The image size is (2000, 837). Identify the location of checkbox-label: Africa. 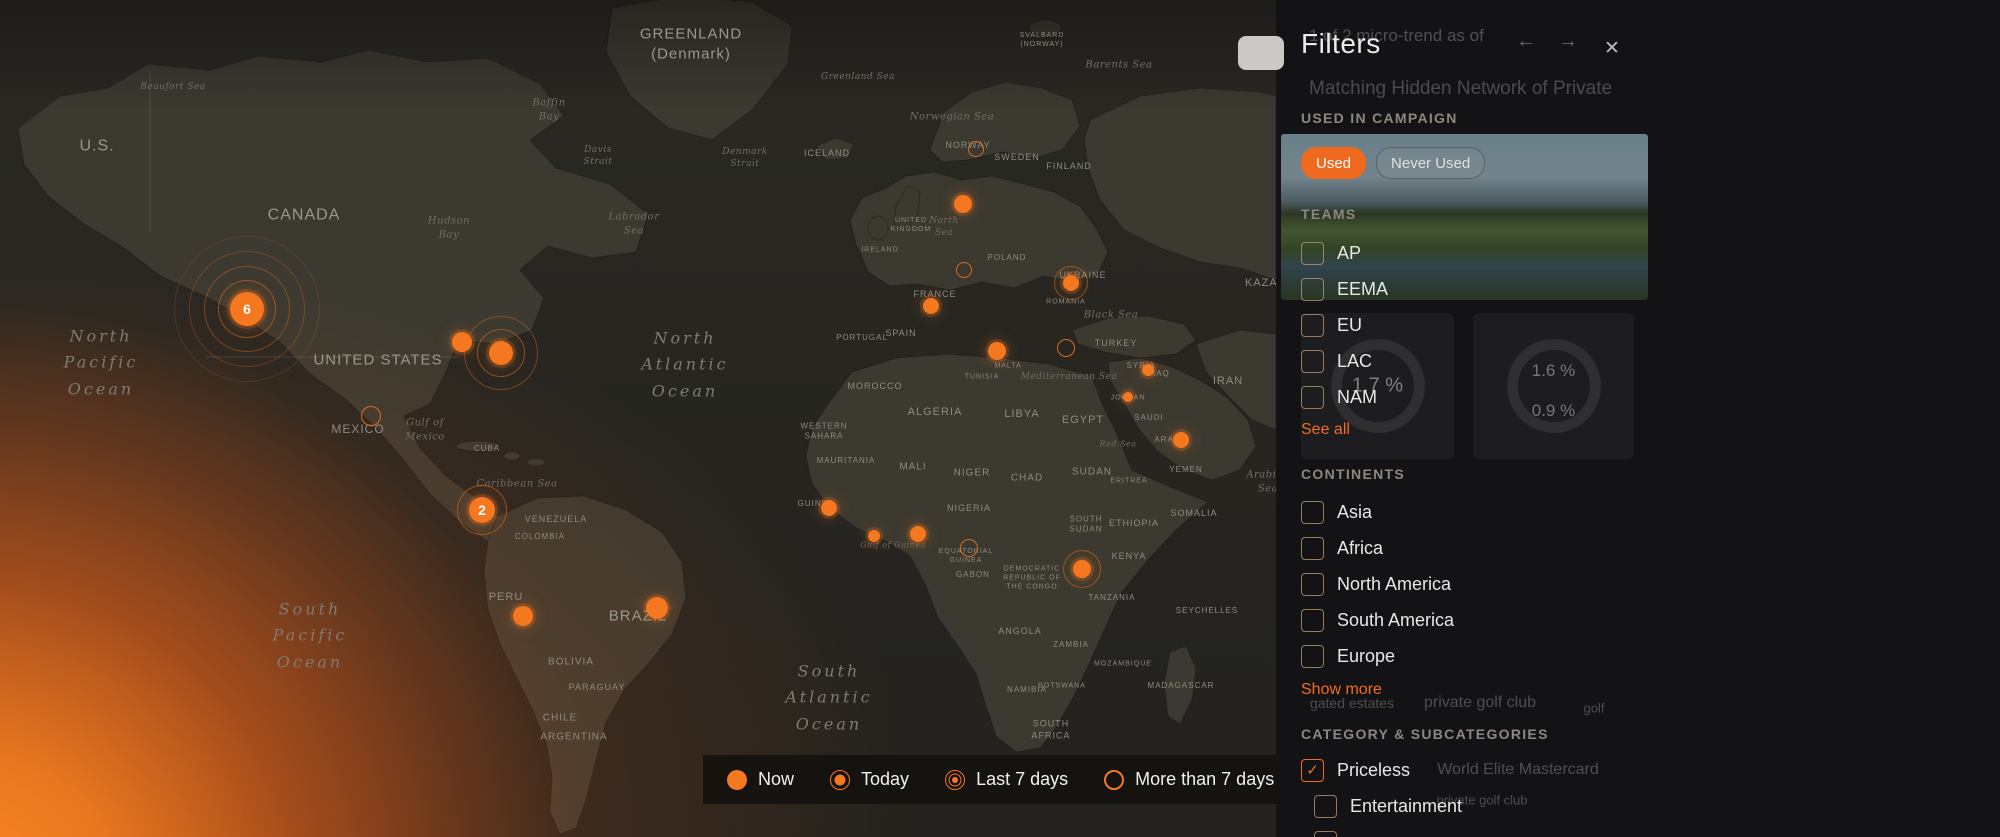
(1360, 547).